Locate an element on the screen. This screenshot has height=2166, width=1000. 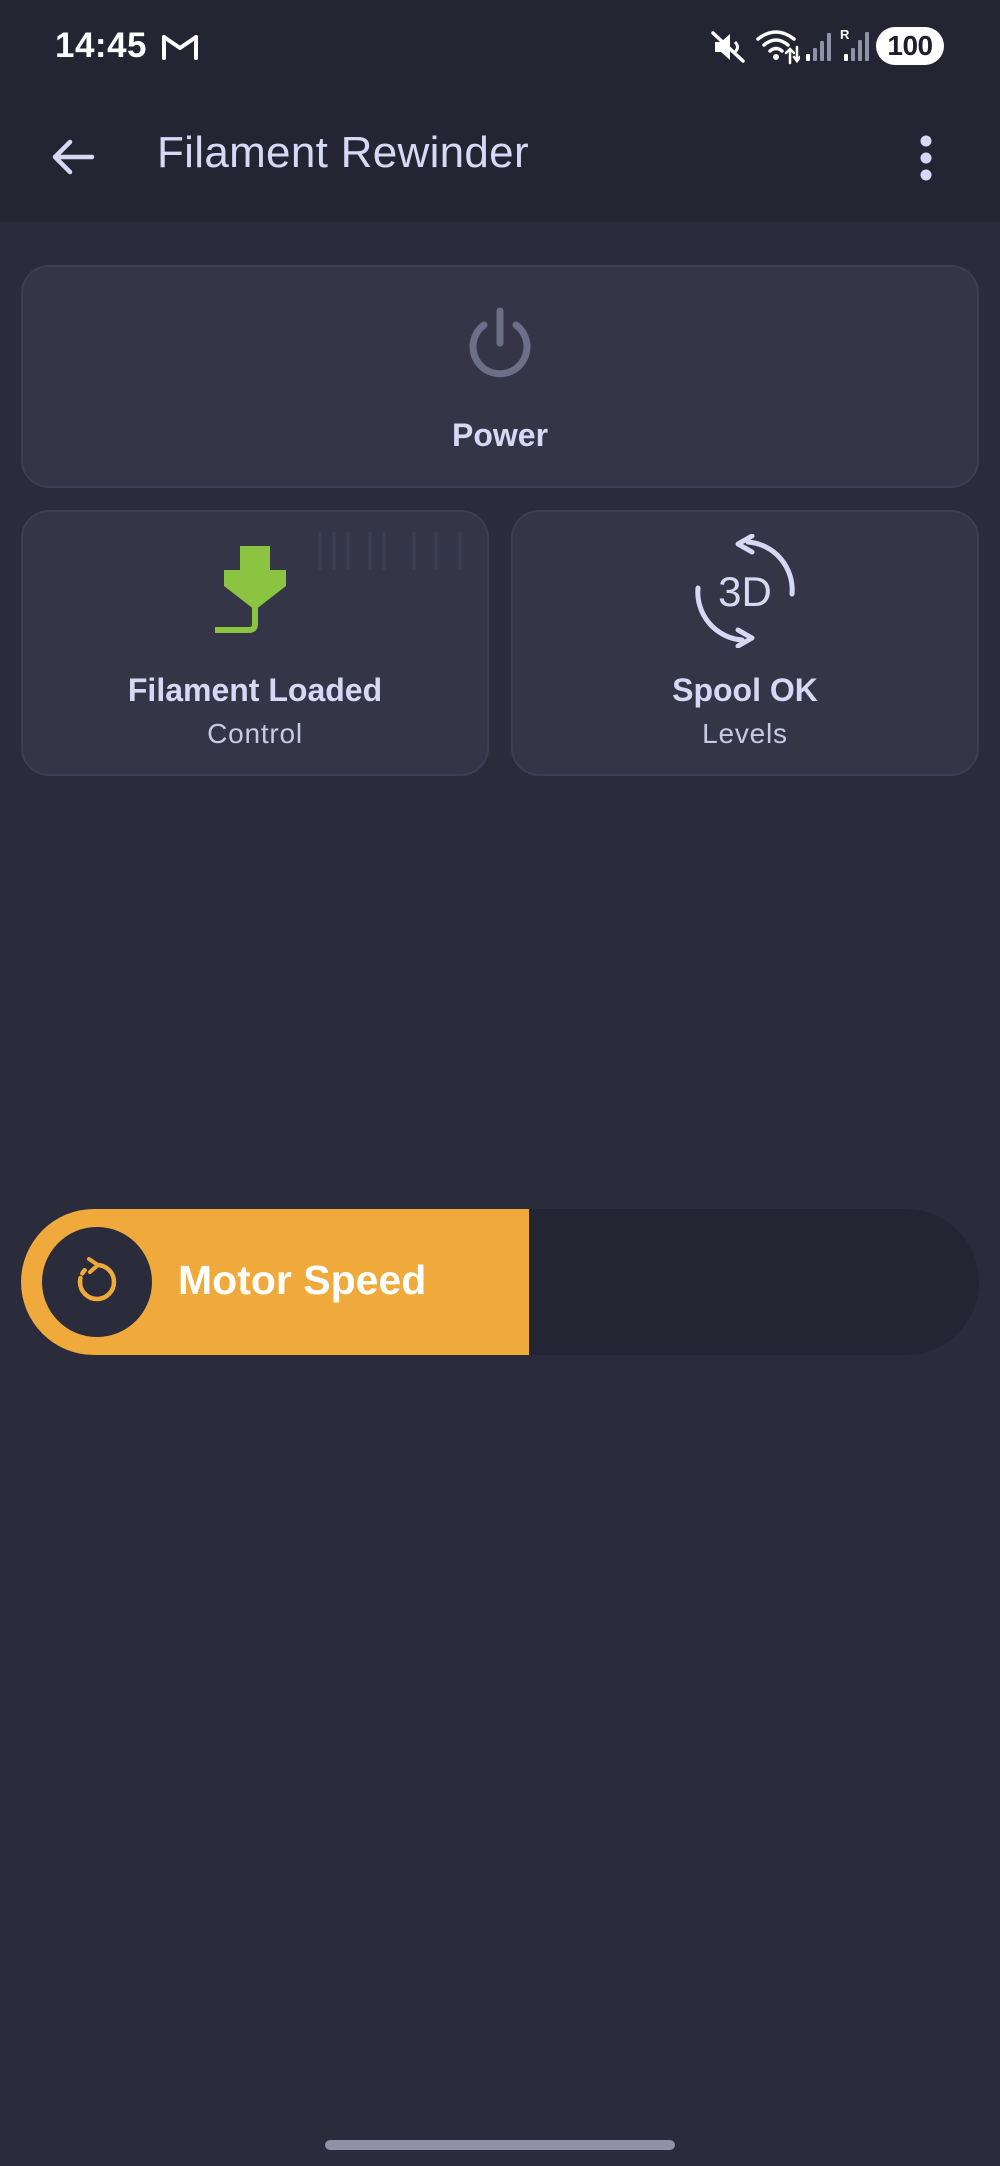
svg-text: 3D is located at coordinates (745, 591).